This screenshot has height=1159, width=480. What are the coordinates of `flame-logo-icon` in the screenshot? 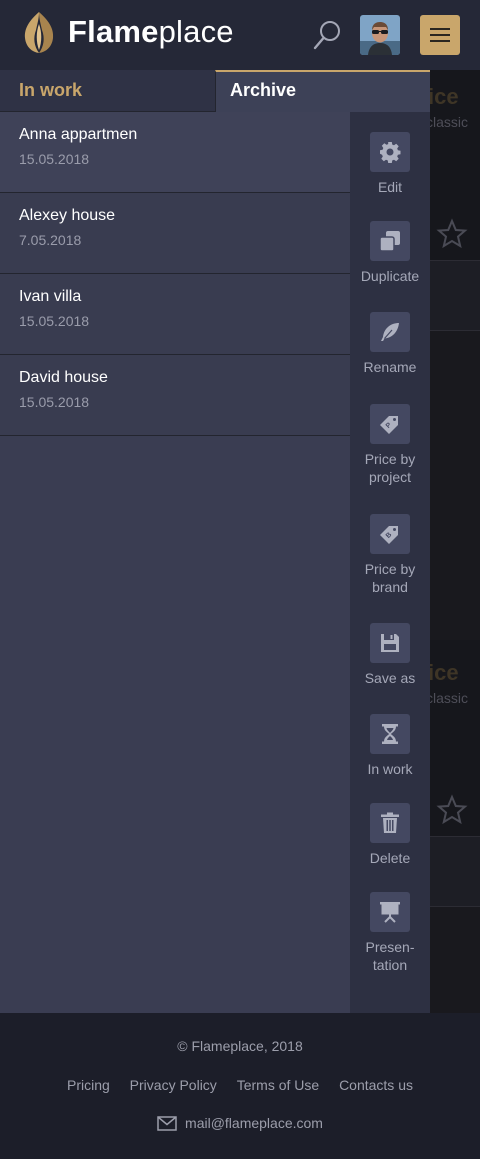 It's located at (39, 32).